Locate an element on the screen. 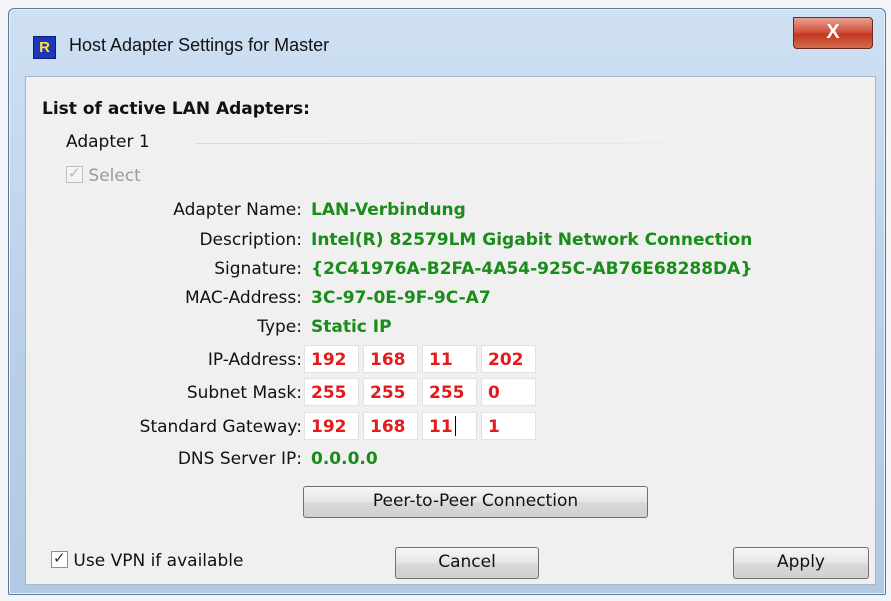  gateway-octet-4: 1 is located at coordinates (508, 426).